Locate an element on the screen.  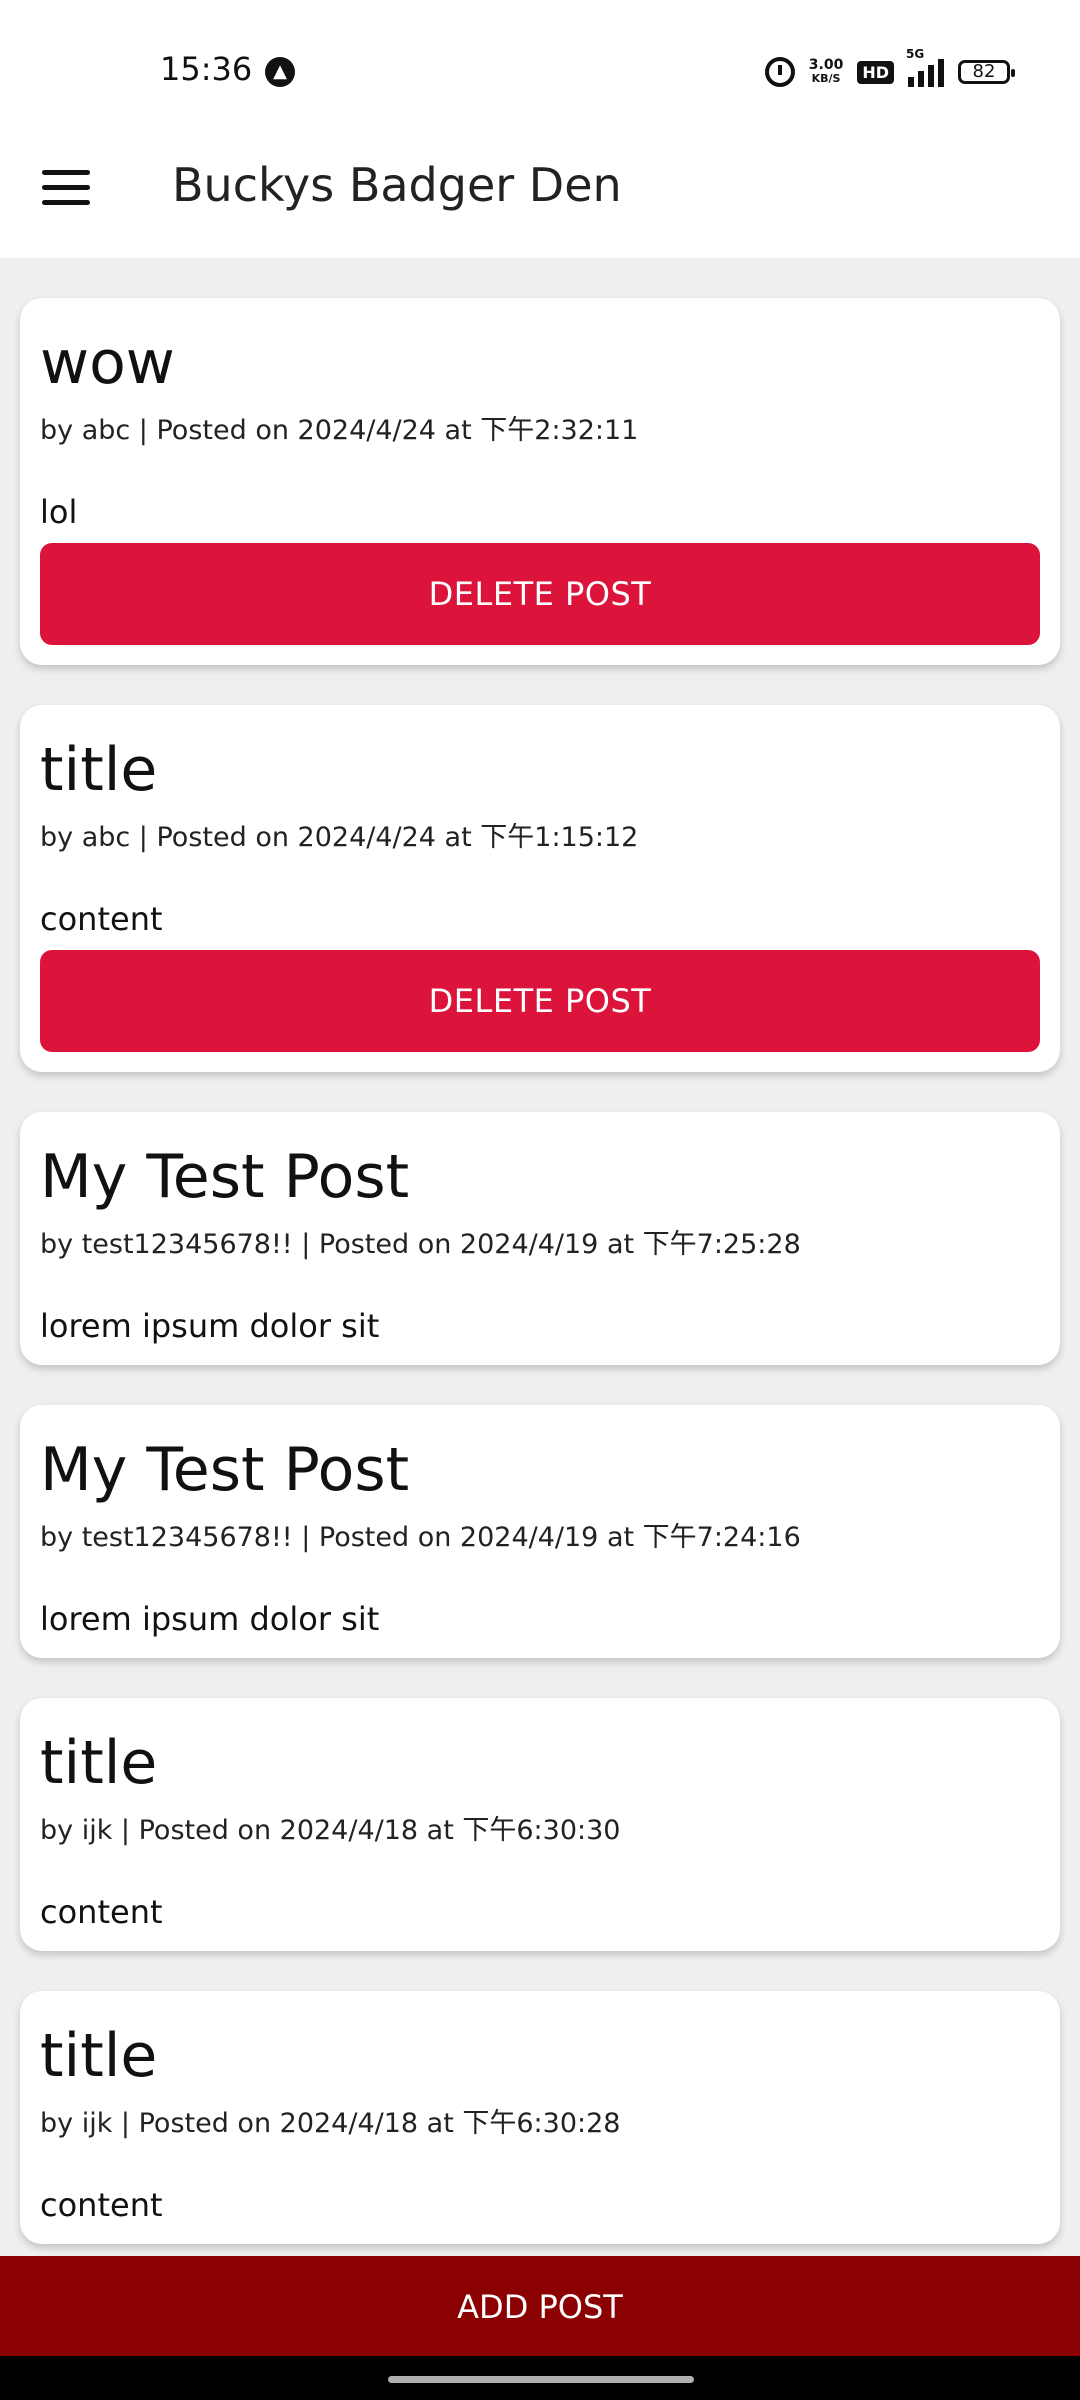
status-icons: 3.00 KB/S HD 5G 82 is located at coordinates (889, 70).